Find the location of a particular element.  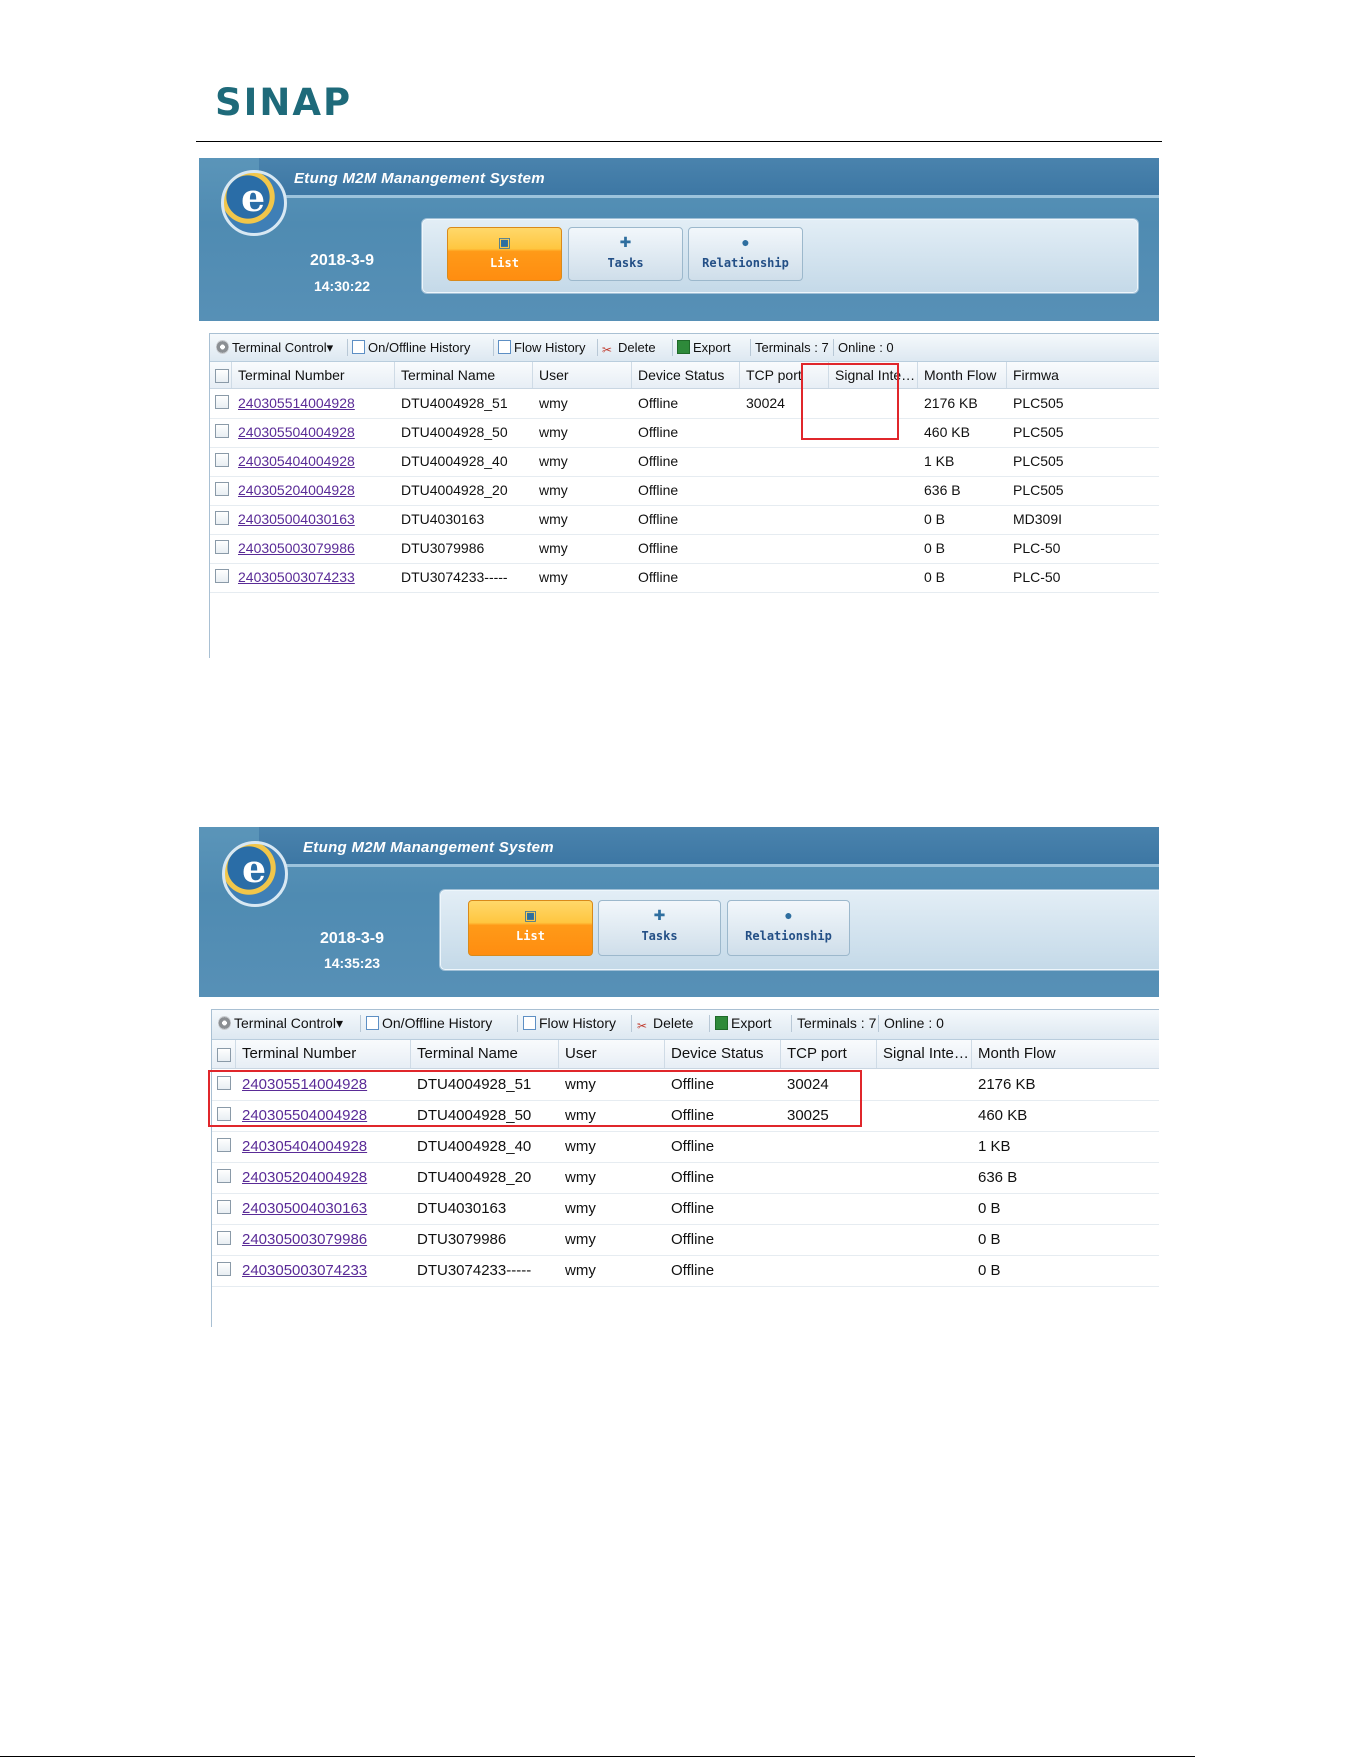

table-row: 240305004030163 DTU4030163 wmy Offline 0 B is located at coordinates (685, 1209).